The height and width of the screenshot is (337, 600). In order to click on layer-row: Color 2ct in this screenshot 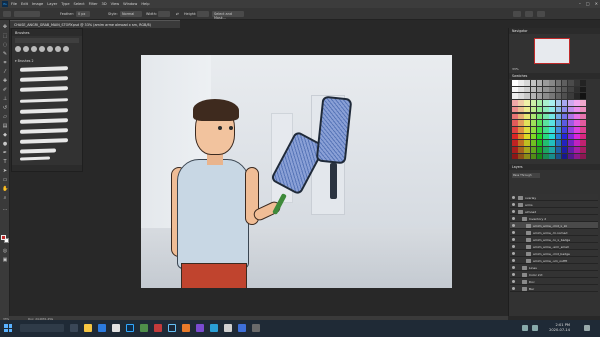, I will do `click(554, 274)`.